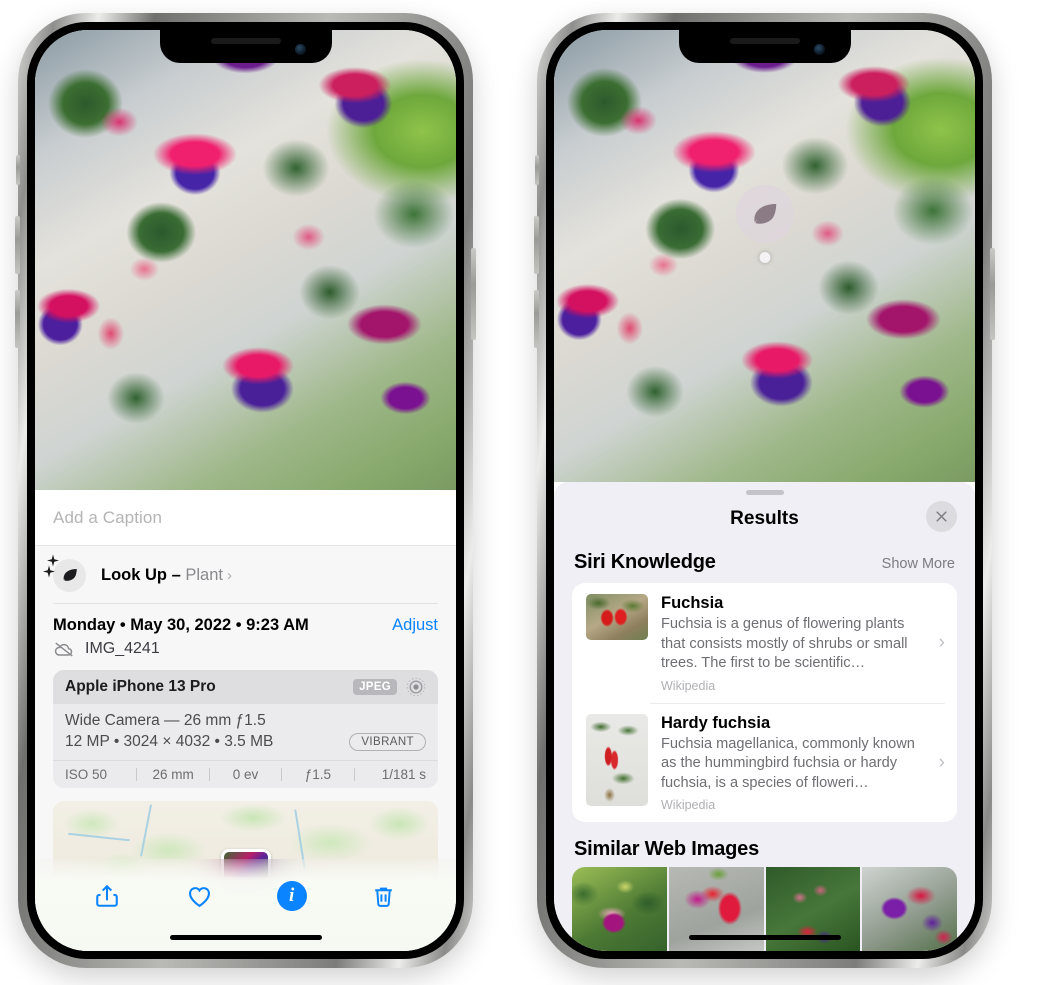 The image size is (1055, 985). I want to click on cloud-slash-icon, so click(63, 649).